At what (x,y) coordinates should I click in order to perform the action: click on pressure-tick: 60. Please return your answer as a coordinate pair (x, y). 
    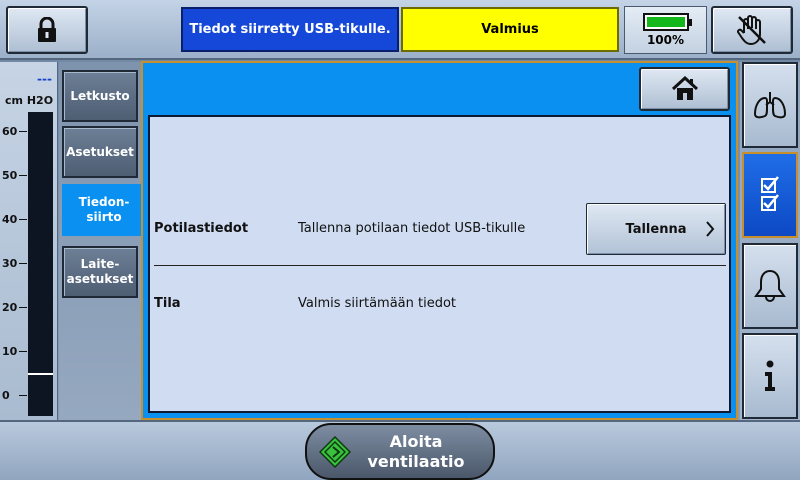
    Looking at the image, I should click on (15, 131).